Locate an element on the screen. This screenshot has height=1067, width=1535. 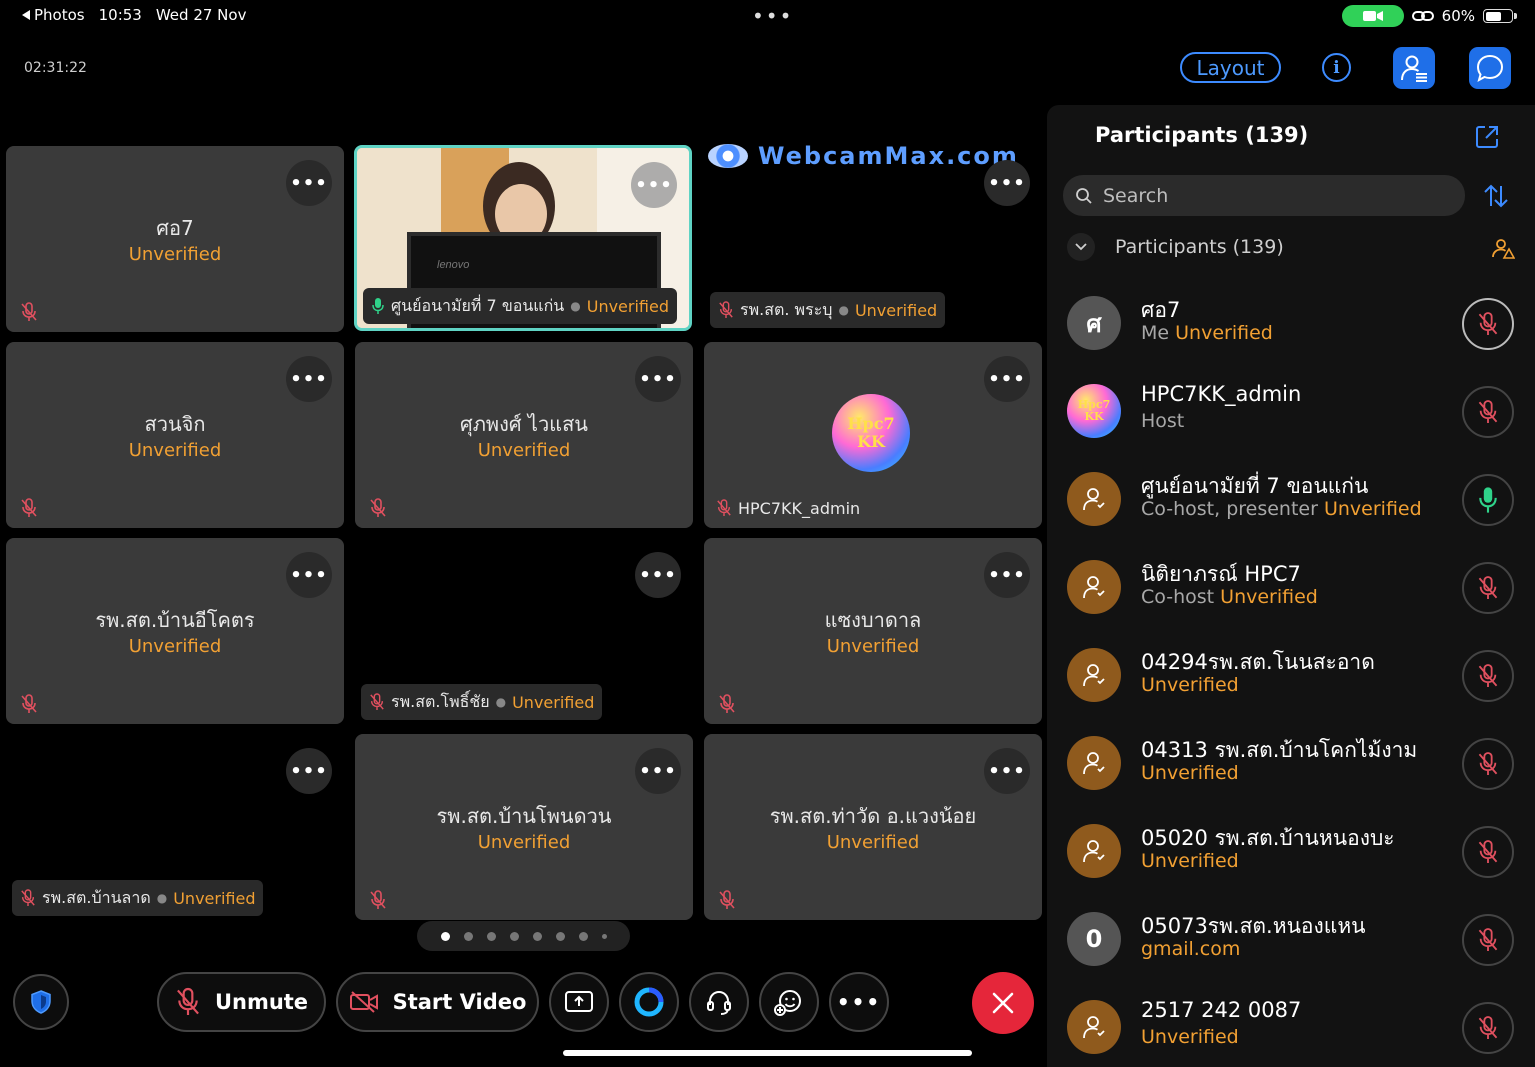
participants-section-toggle: Participants (139) is located at coordinates (1175, 247).